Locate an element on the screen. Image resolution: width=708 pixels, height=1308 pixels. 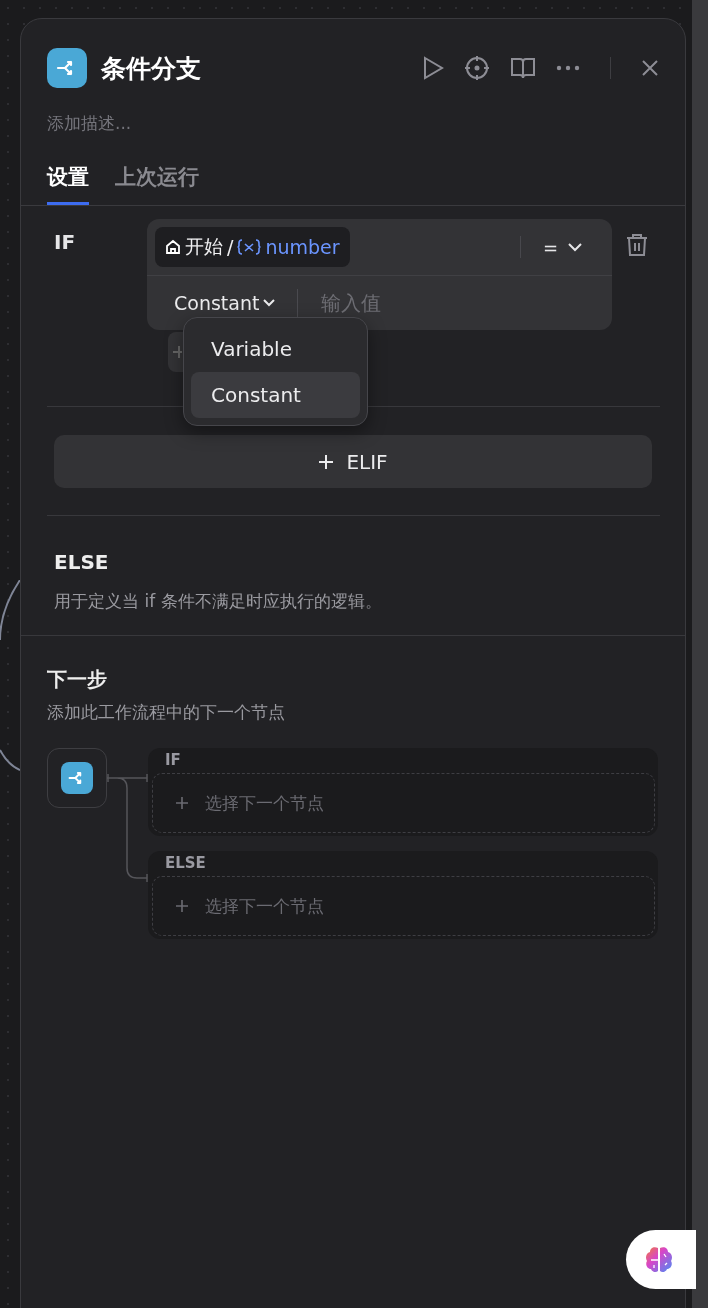
book-icon is located at coordinates (523, 68).